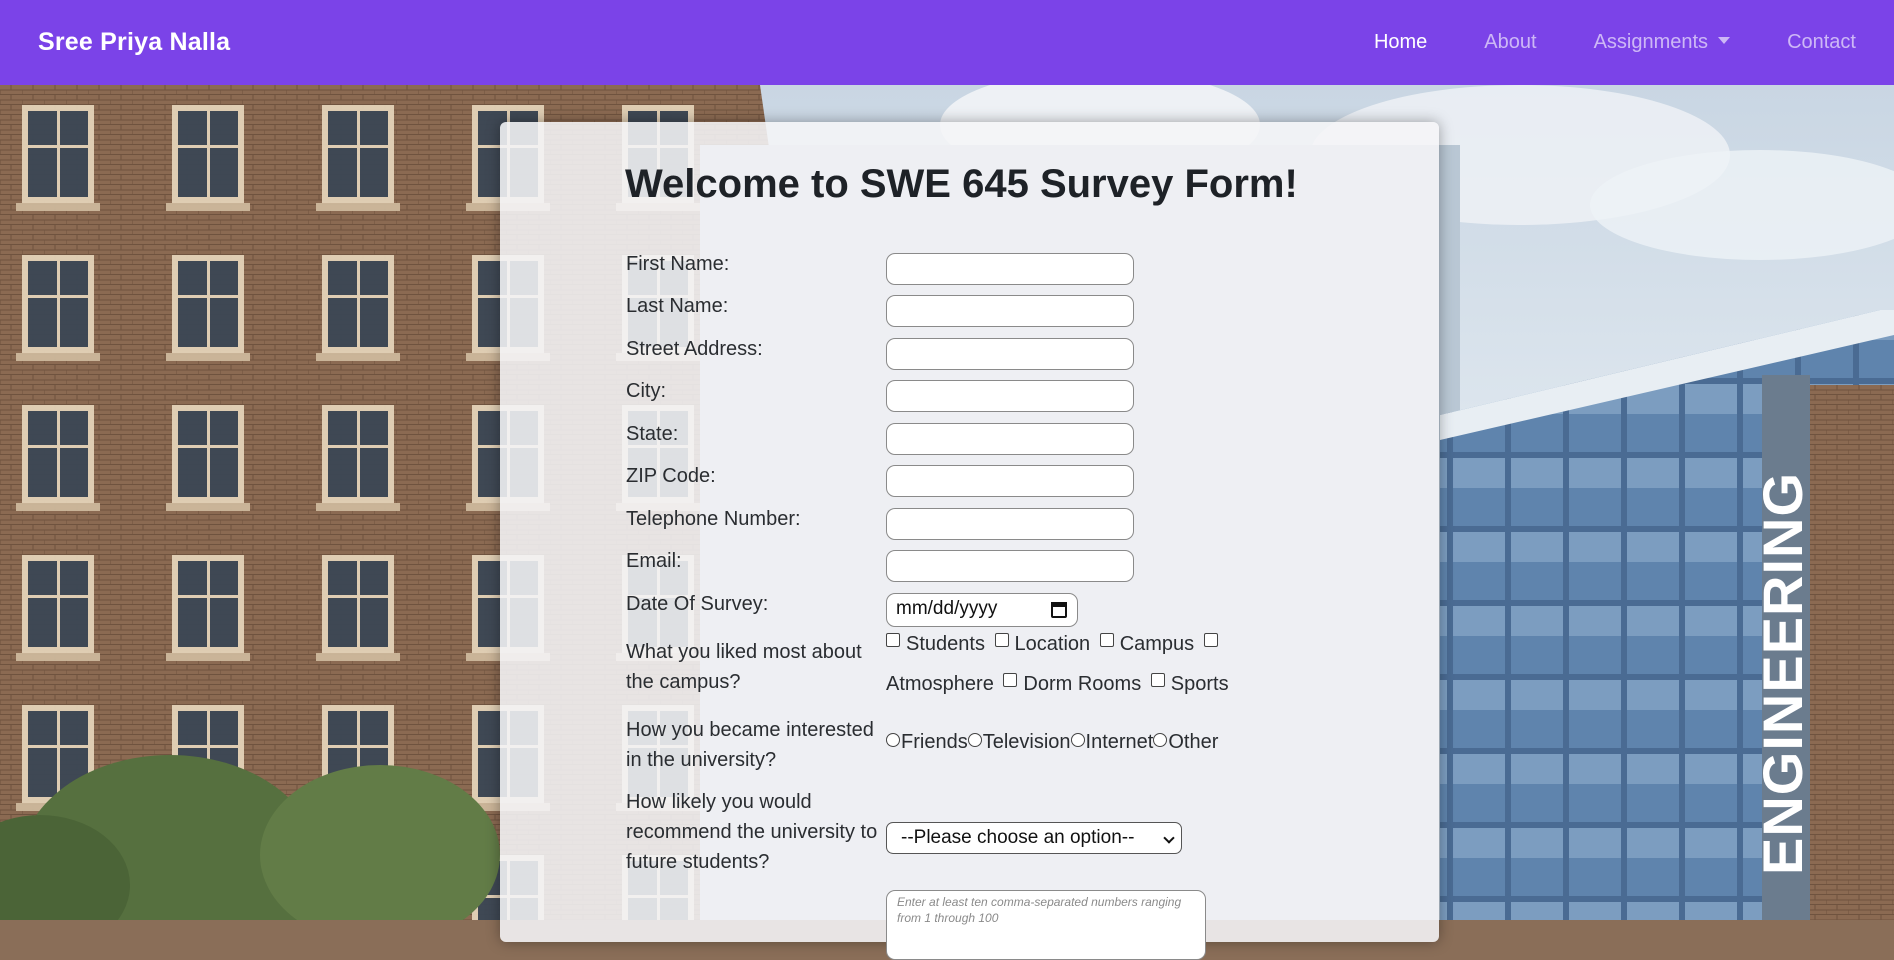 Image resolution: width=1894 pixels, height=960 pixels. I want to click on friends-option-label: Friends, so click(934, 742).